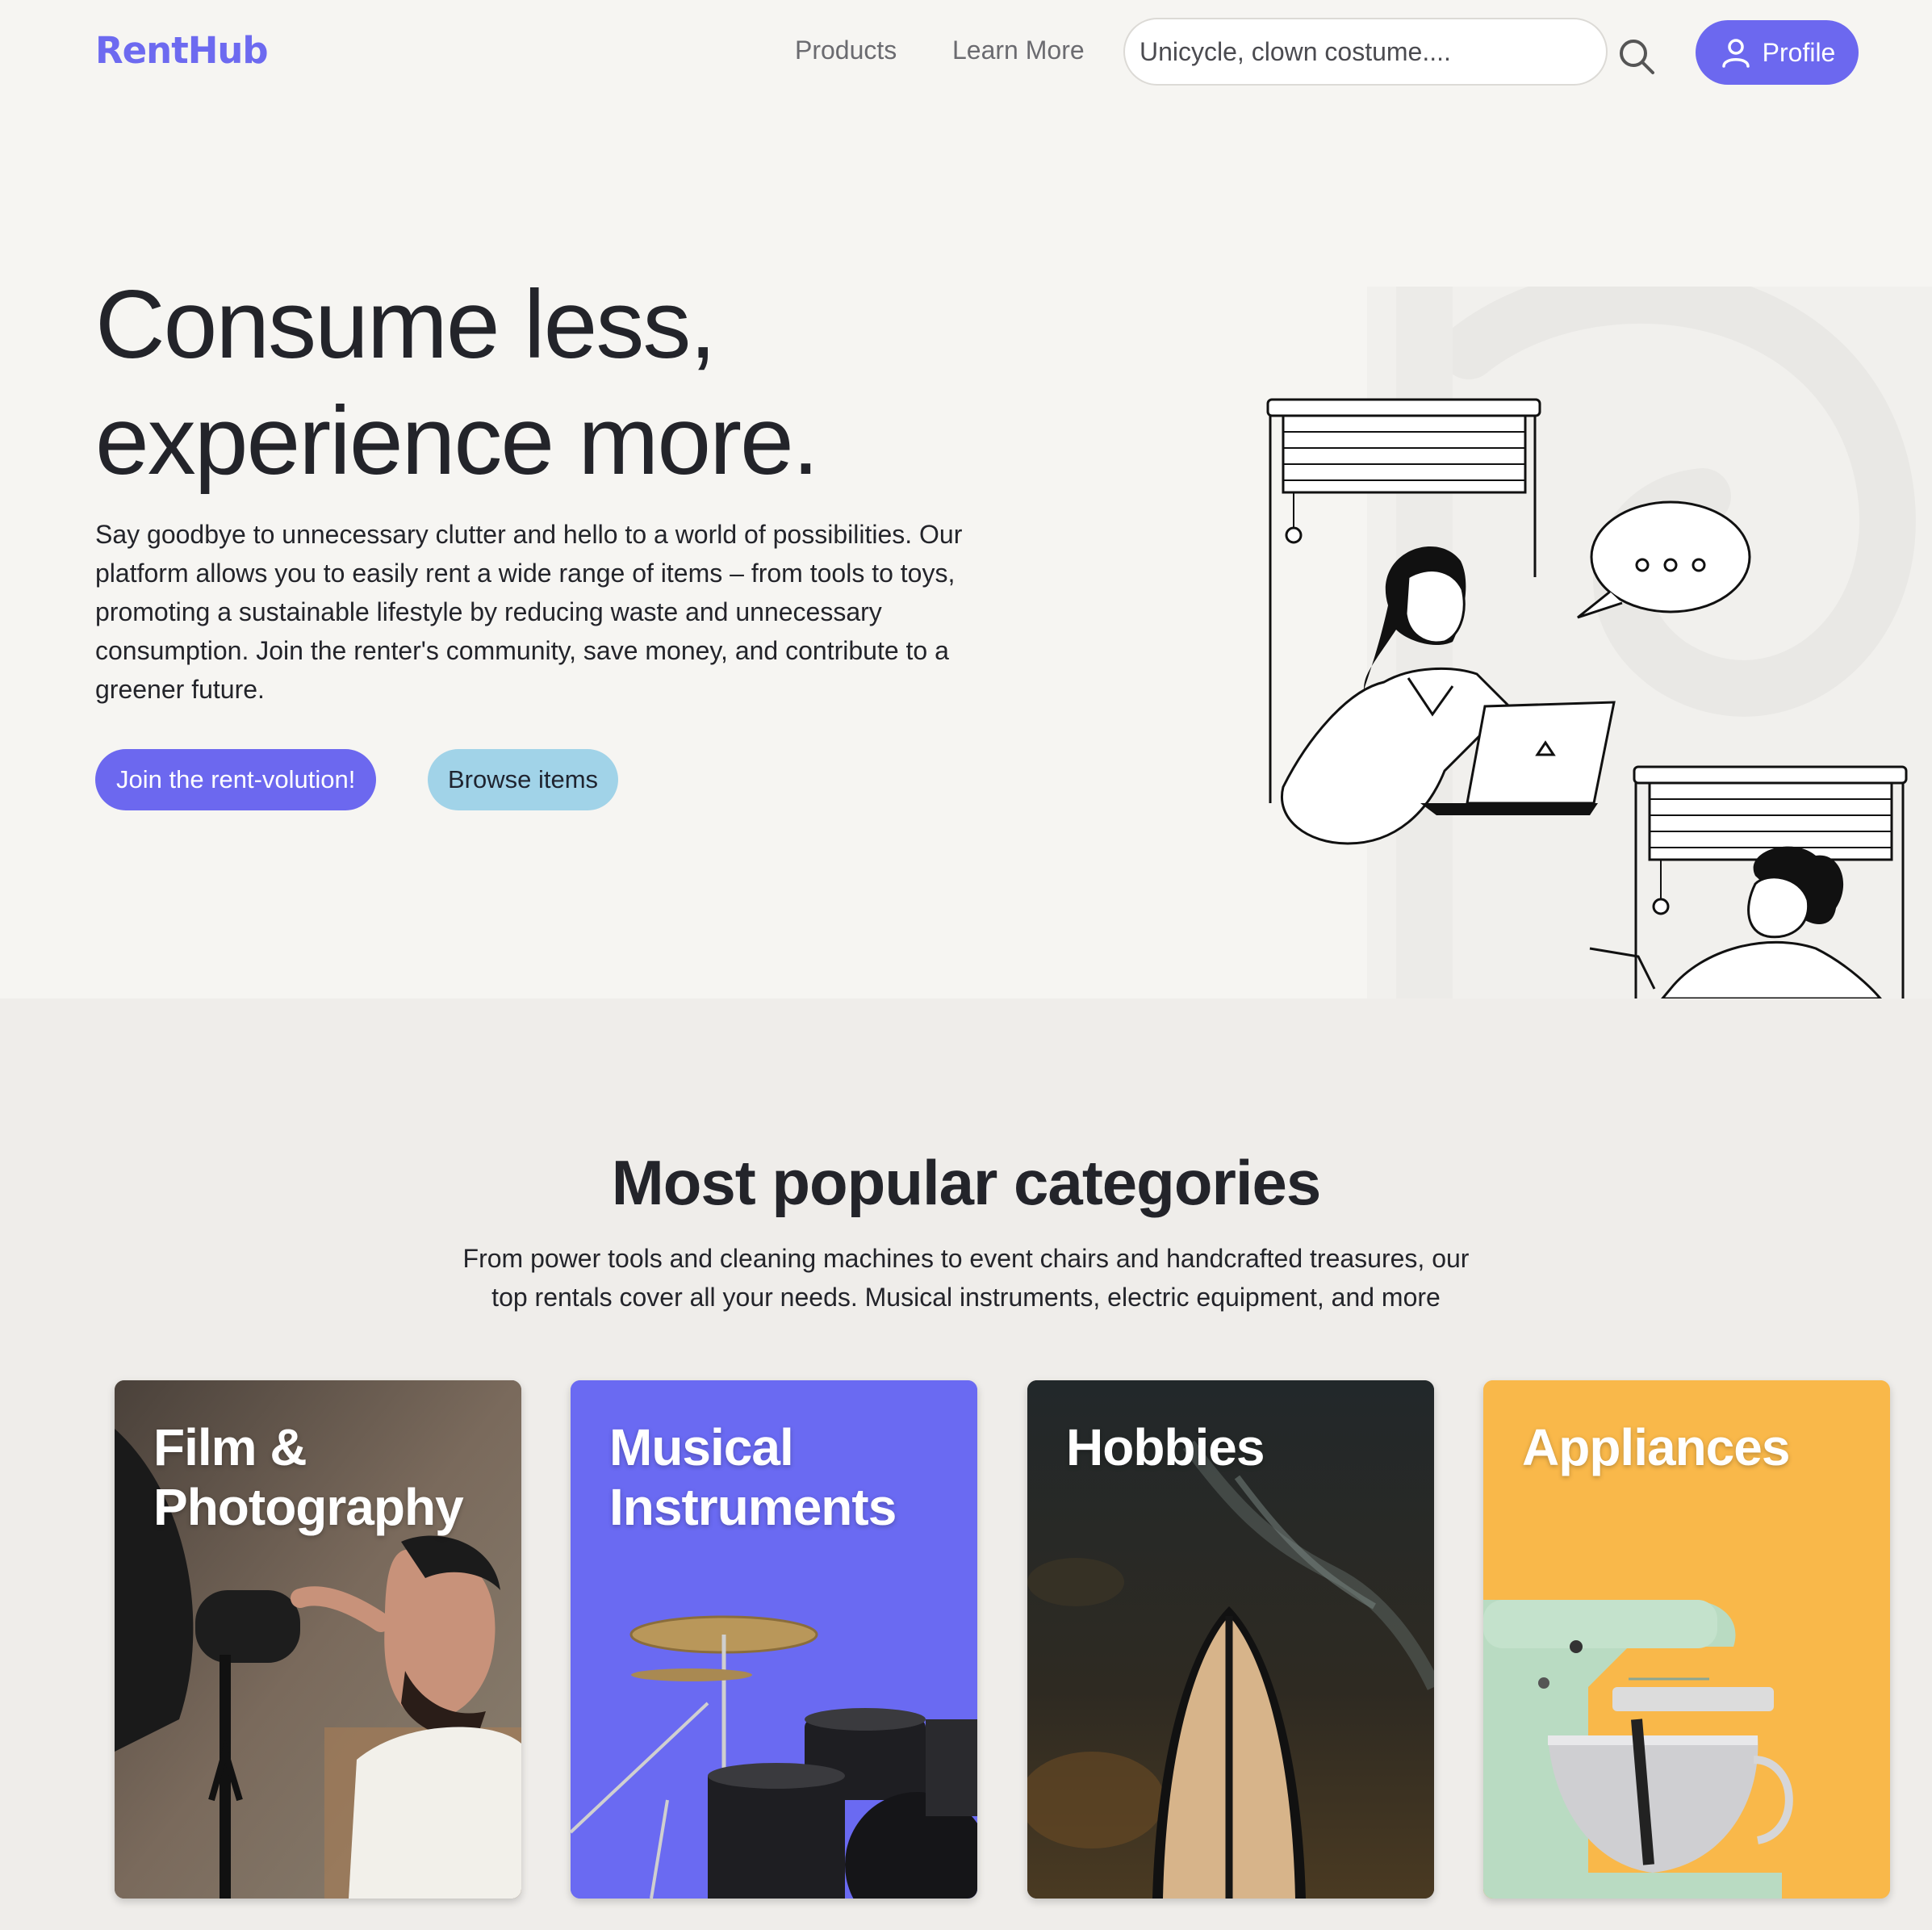 This screenshot has width=1932, height=1930. What do you see at coordinates (1230, 1640) in the screenshot?
I see `category-card-hobbies: Hobbies` at bounding box center [1230, 1640].